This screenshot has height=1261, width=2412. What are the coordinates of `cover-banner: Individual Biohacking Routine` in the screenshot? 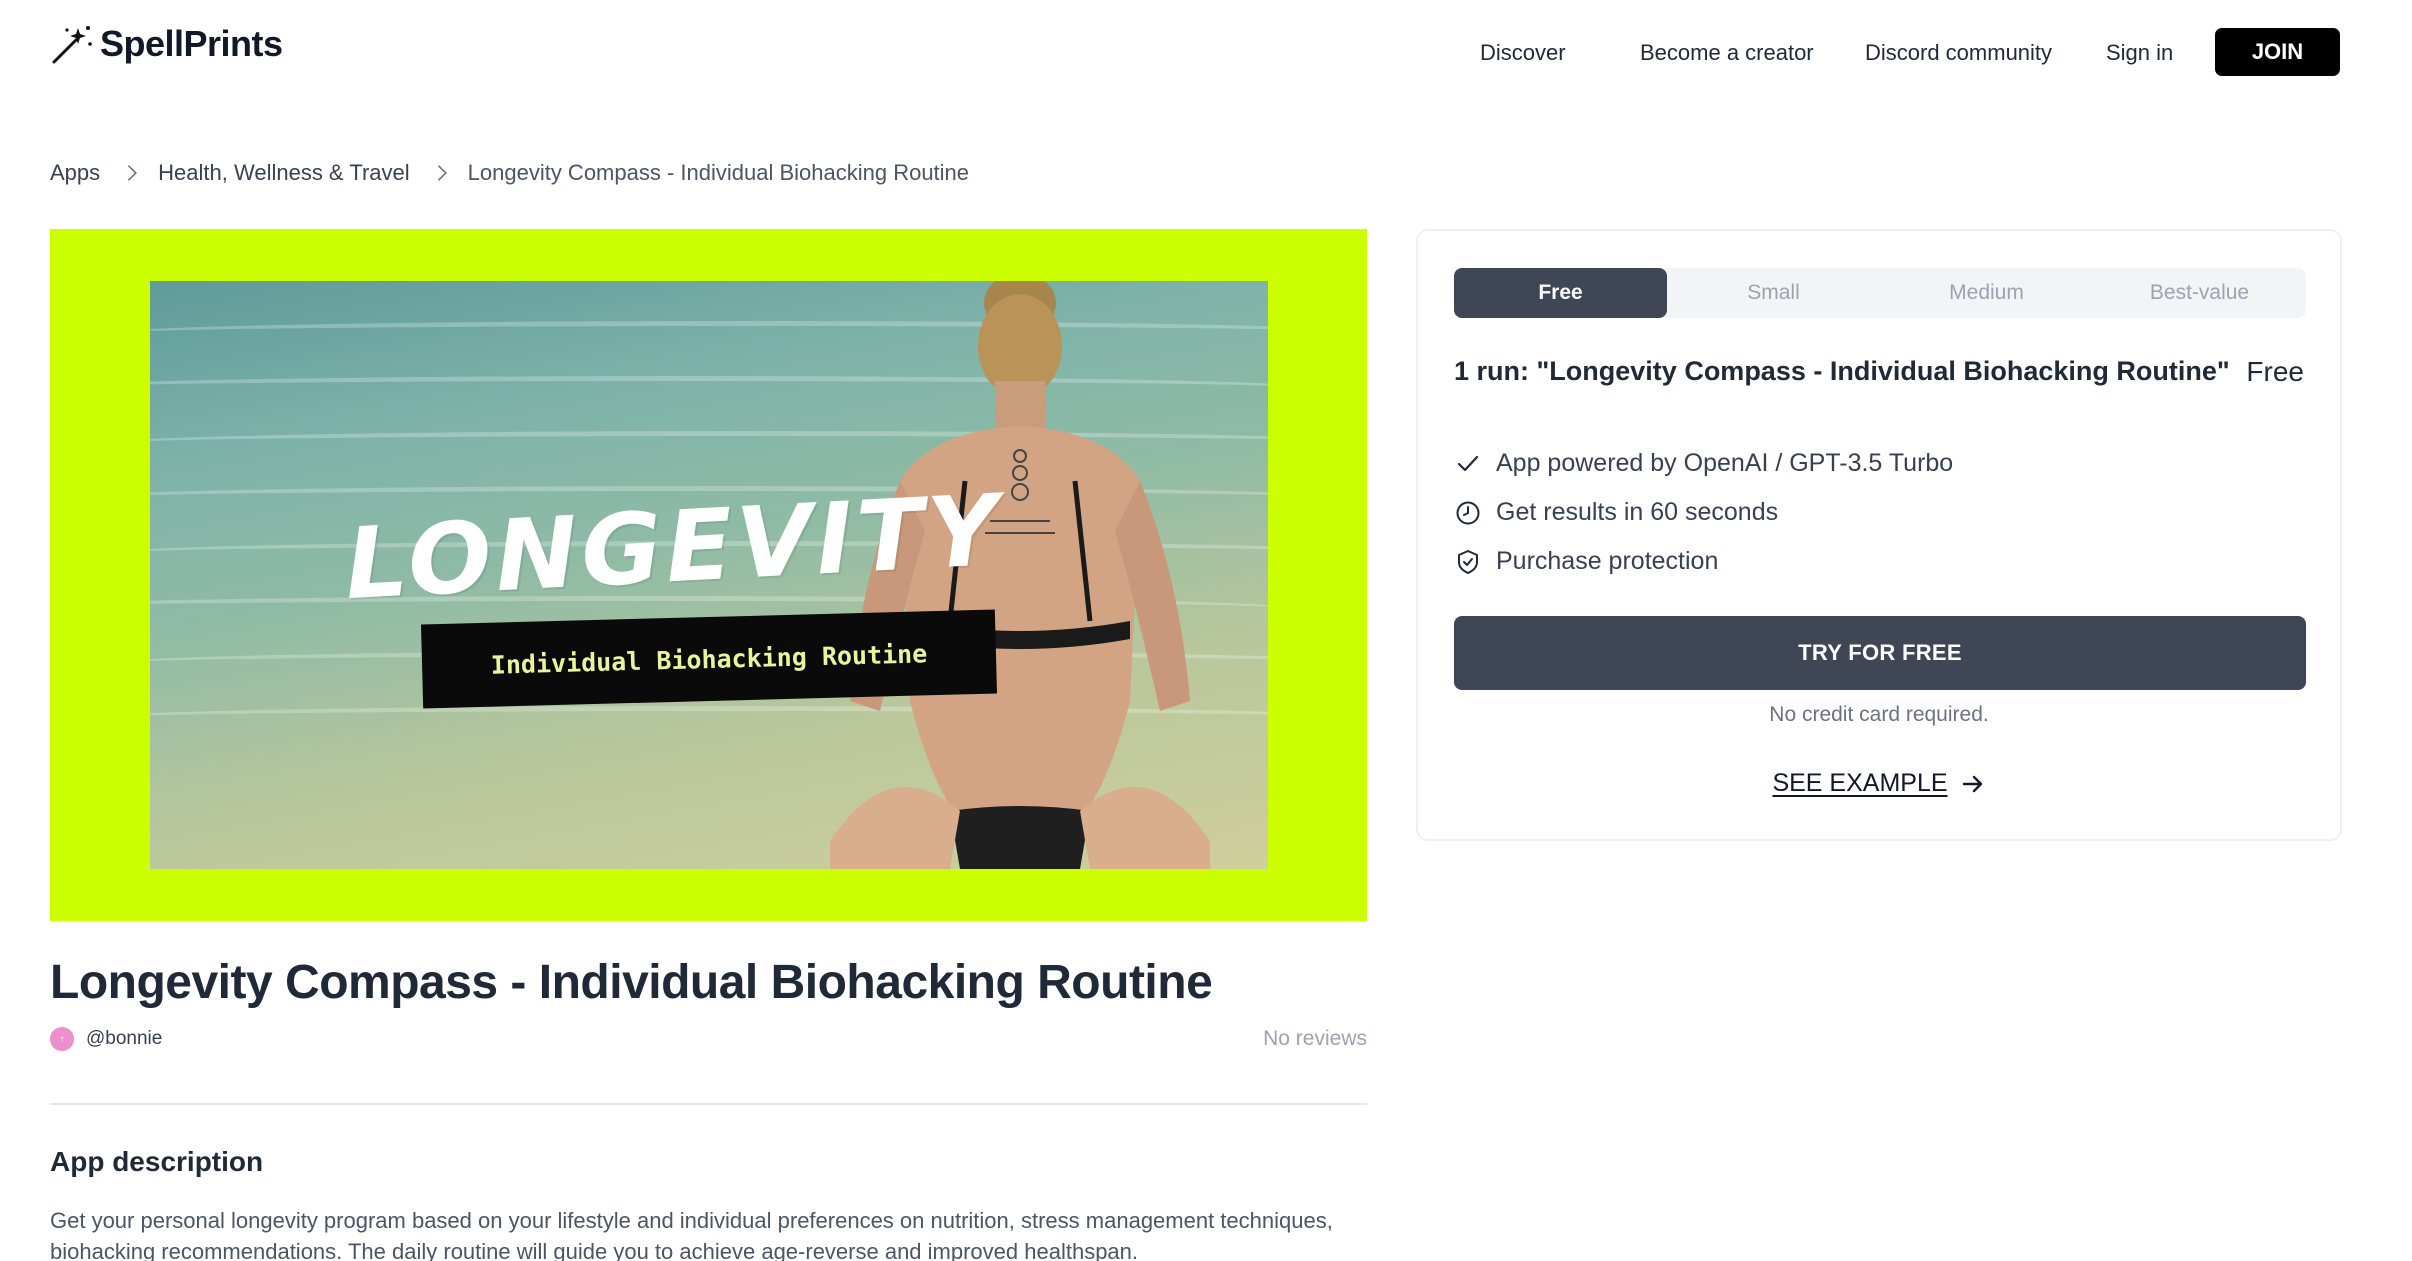 It's located at (709, 659).